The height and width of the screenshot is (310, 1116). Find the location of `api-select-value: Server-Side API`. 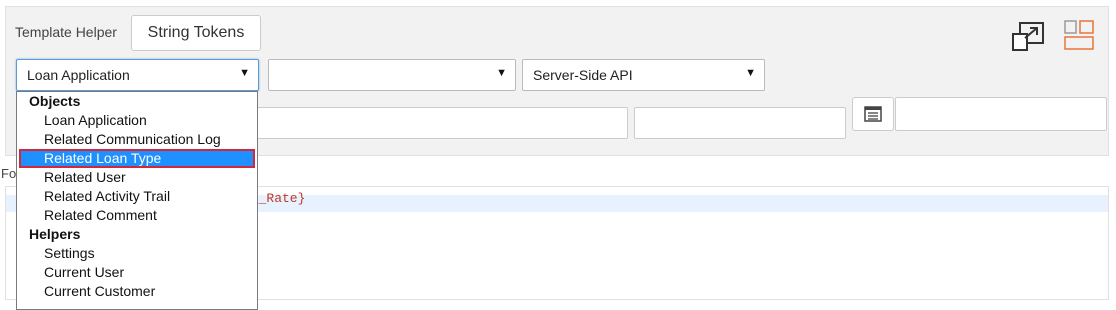

api-select-value: Server-Side API is located at coordinates (583, 75).